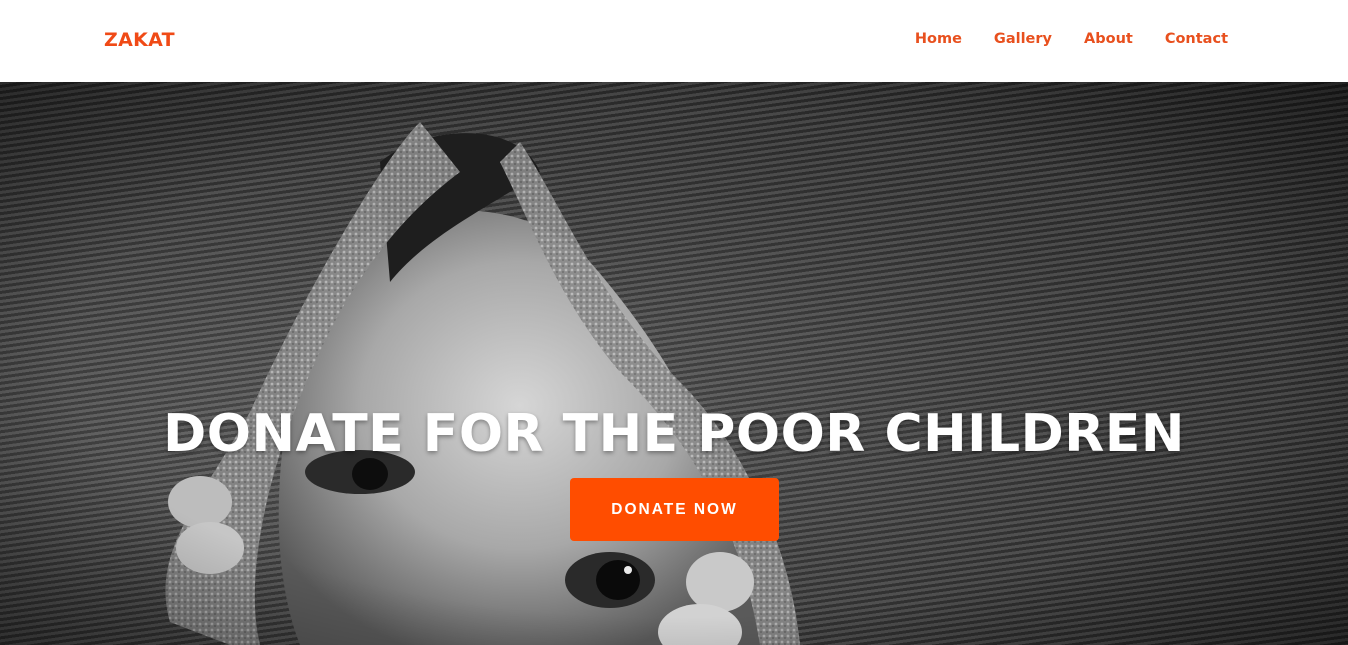  What do you see at coordinates (139, 40) in the screenshot?
I see `brand-logo: ZAKAT` at bounding box center [139, 40].